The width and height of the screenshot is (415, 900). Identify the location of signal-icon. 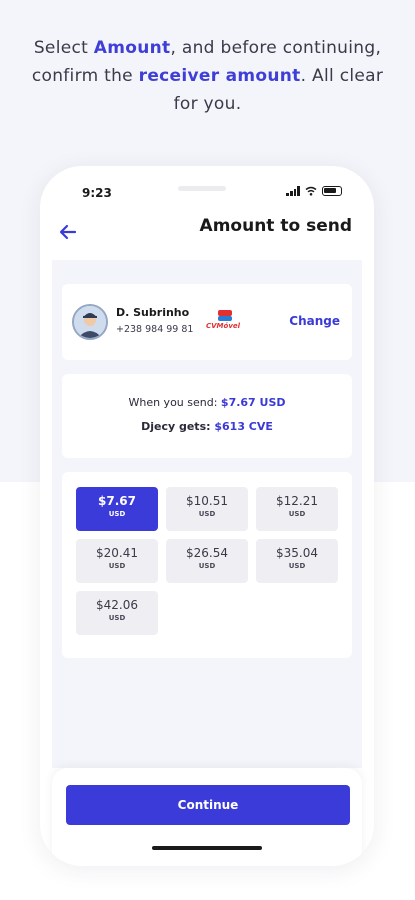
(293, 191).